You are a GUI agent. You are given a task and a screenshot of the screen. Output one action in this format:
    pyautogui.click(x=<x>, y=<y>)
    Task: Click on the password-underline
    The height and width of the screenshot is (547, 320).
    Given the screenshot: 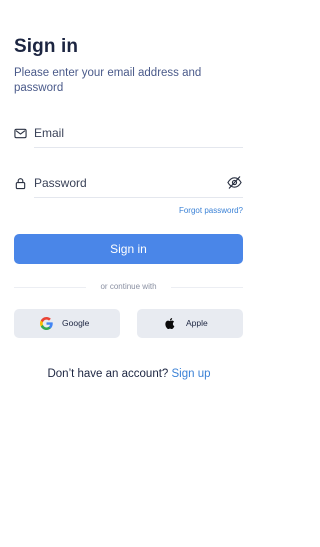 What is the action you would take?
    pyautogui.click(x=138, y=197)
    